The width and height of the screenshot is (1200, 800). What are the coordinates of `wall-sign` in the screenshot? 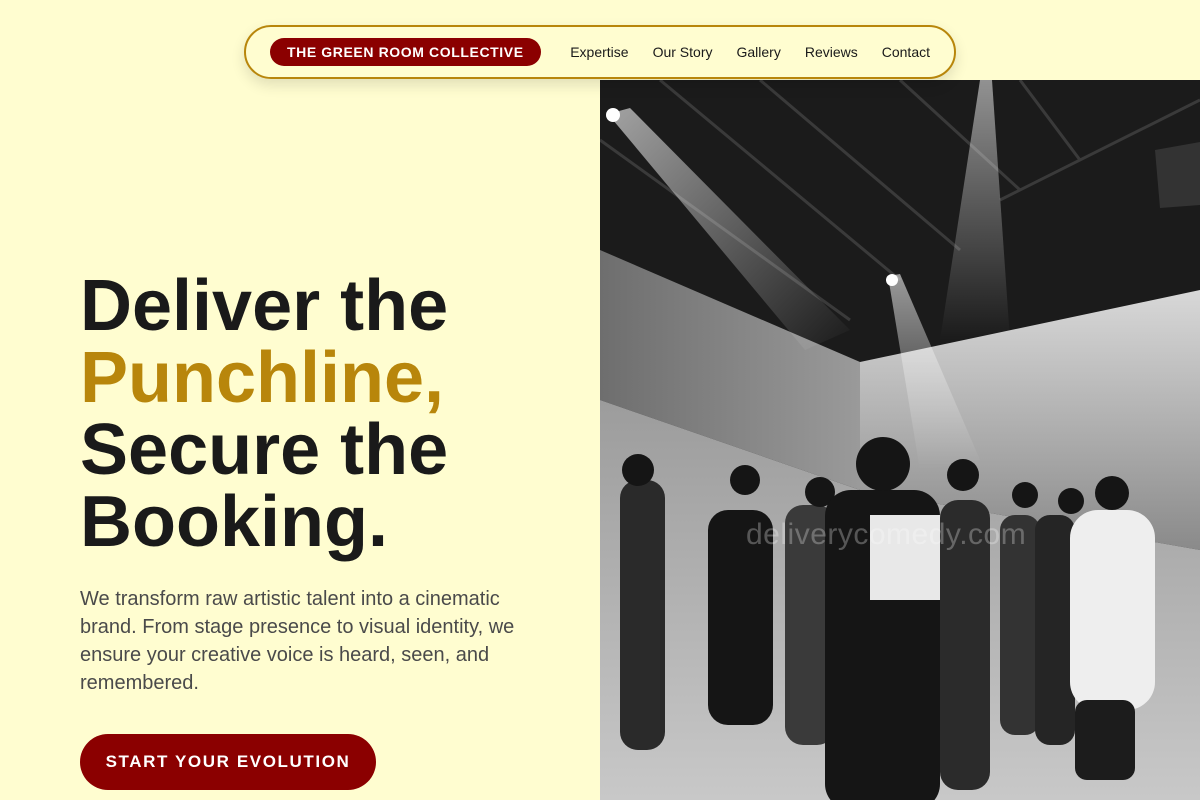 It's located at (1177, 175).